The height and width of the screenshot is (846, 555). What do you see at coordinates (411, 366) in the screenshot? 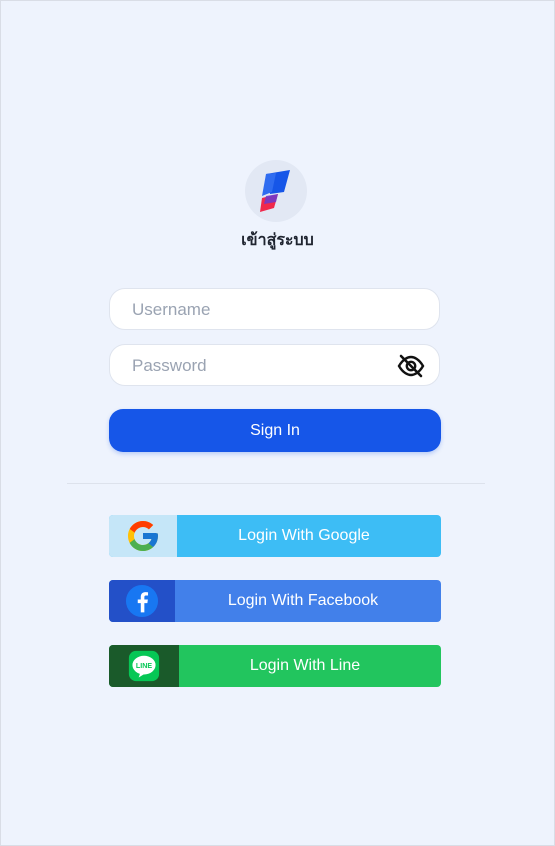
I see `eye-off-icon` at bounding box center [411, 366].